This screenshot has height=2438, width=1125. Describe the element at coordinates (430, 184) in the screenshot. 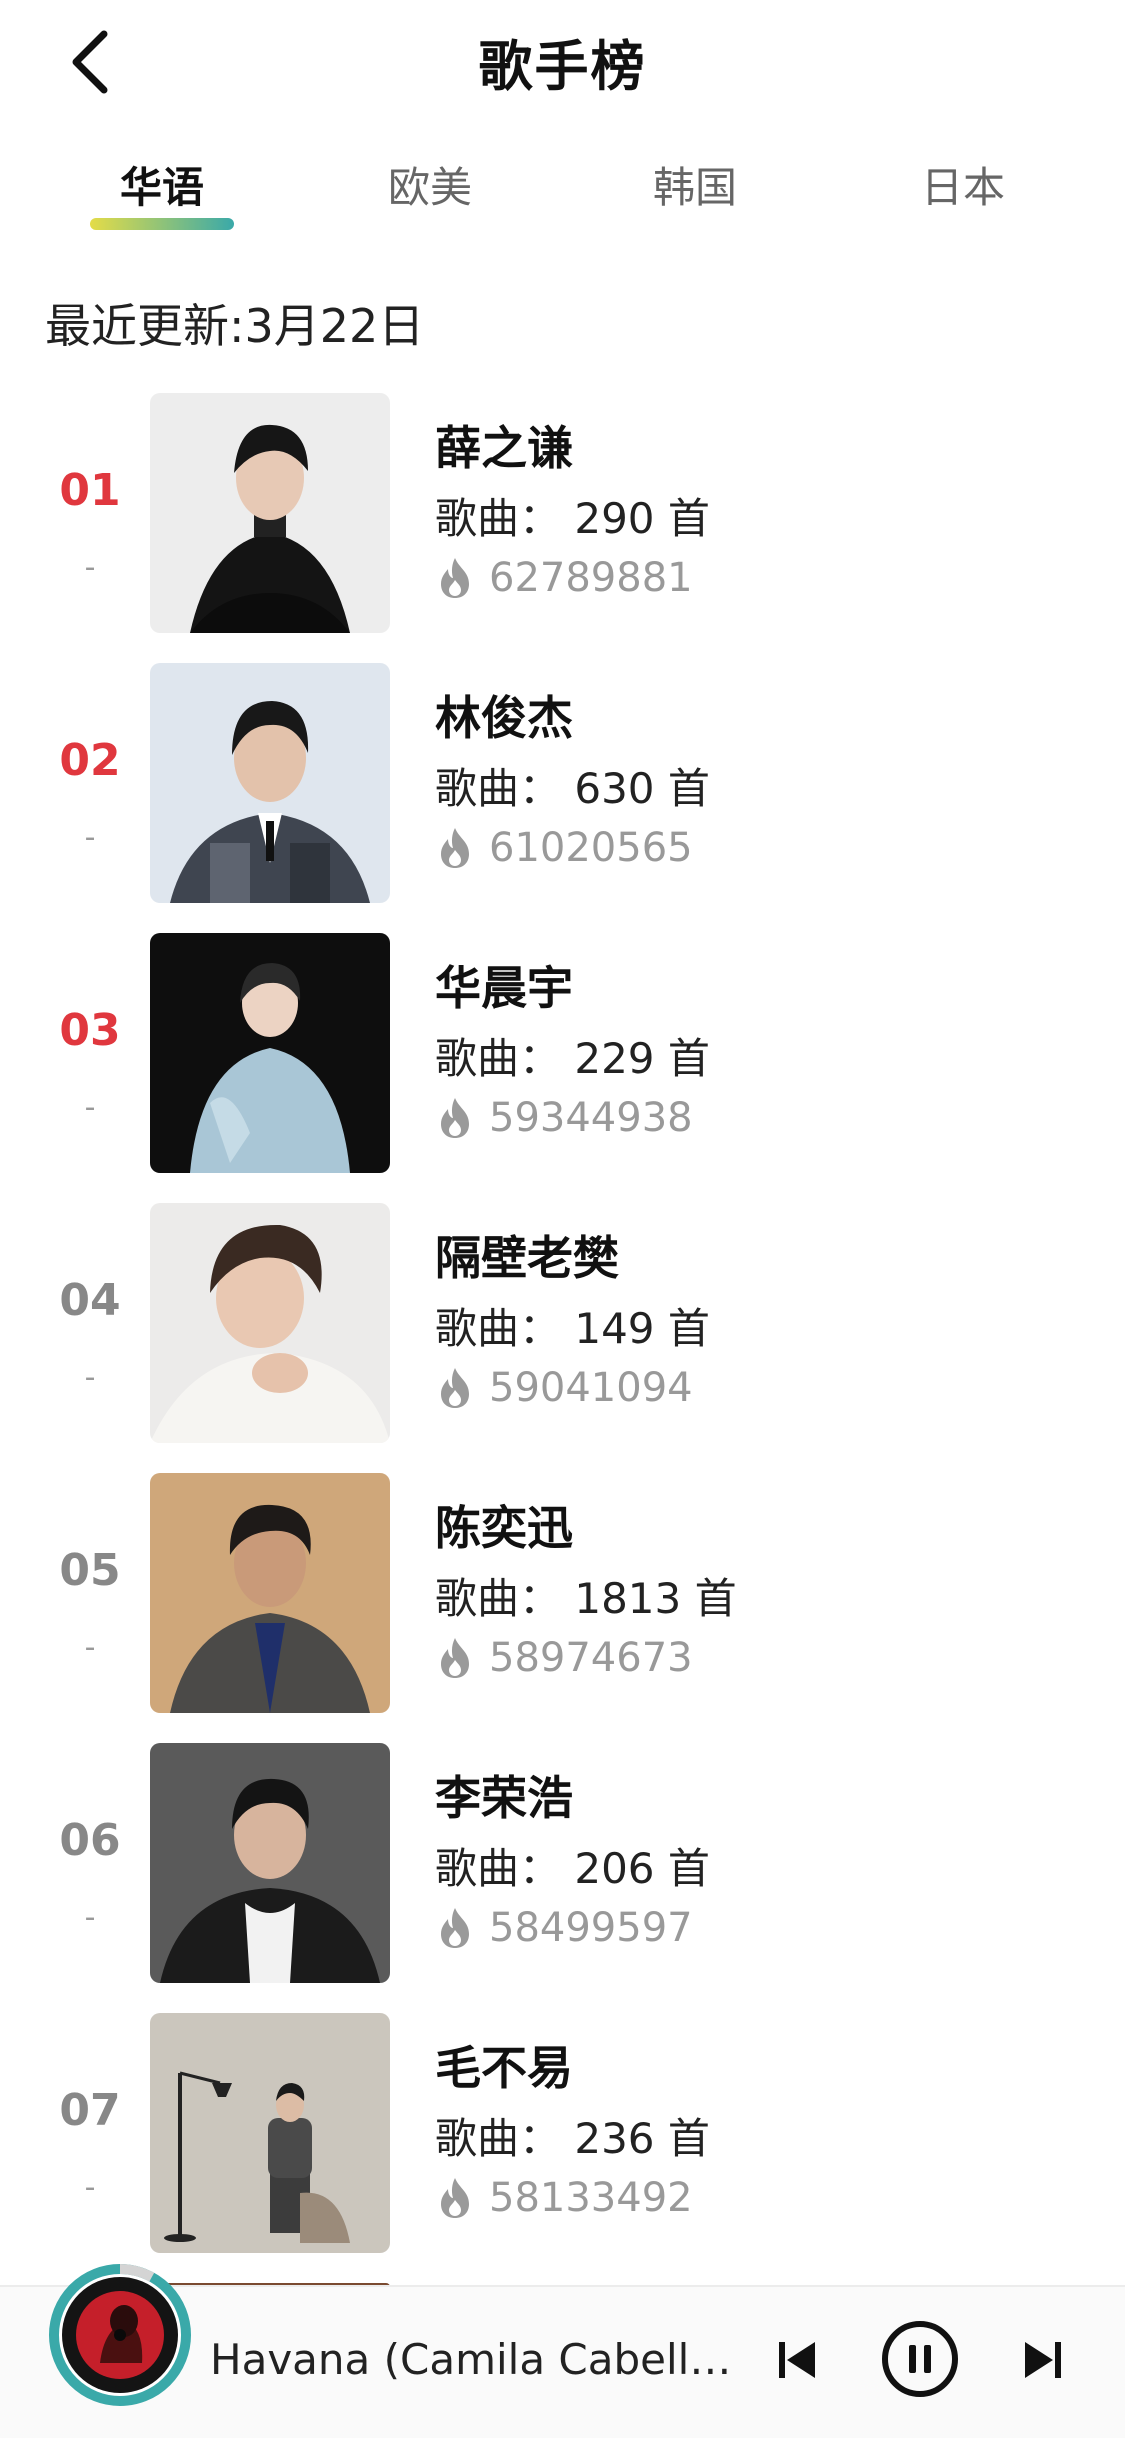

I see `tab-western: 欧美` at that location.